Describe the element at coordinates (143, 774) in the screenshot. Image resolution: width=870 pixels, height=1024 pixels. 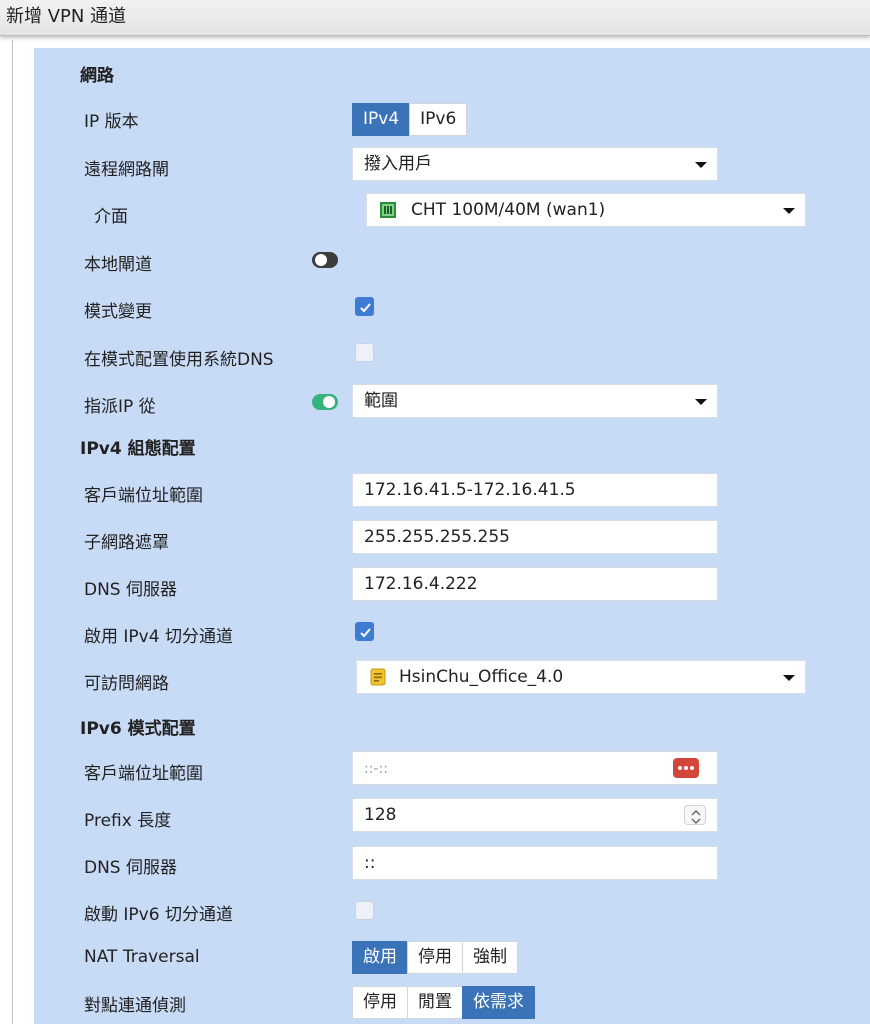
I see `ipv6-client-range-label: 客戶端位址範圍` at that location.